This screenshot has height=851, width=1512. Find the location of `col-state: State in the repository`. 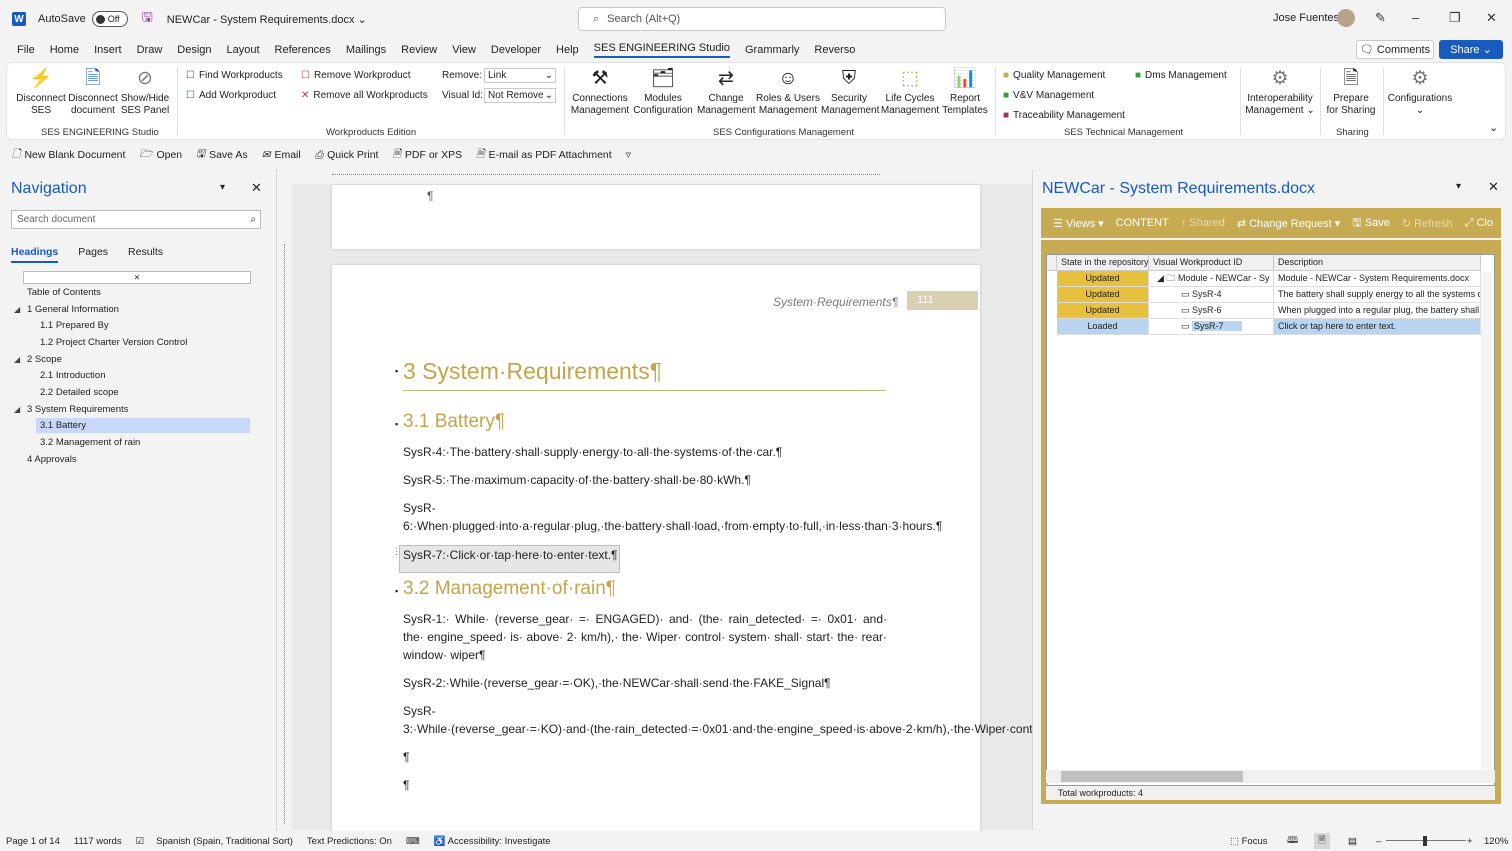

col-state: State in the repository is located at coordinates (1103, 263).